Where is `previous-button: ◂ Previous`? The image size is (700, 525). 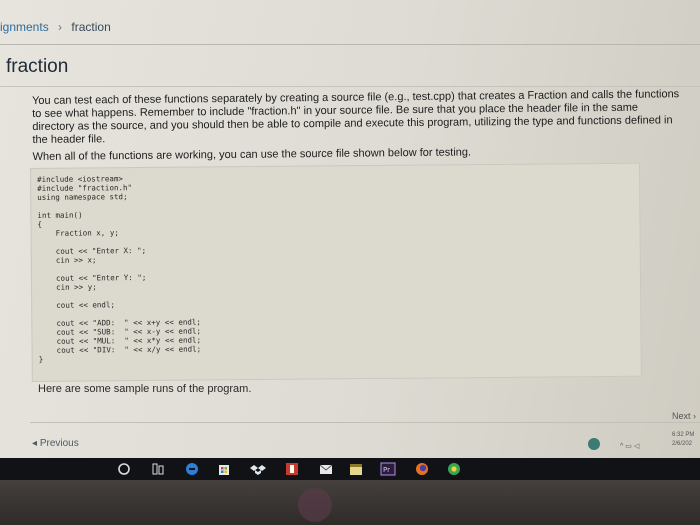
previous-button: ◂ Previous is located at coordinates (55, 443).